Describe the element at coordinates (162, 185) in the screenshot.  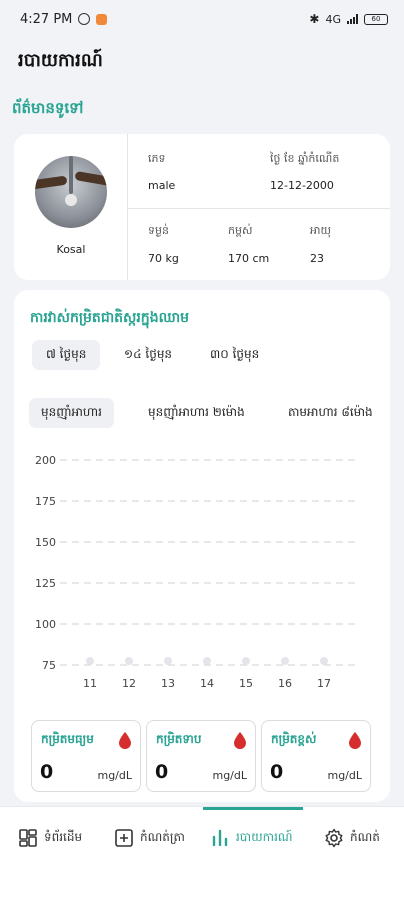
I see `sex-value: male` at that location.